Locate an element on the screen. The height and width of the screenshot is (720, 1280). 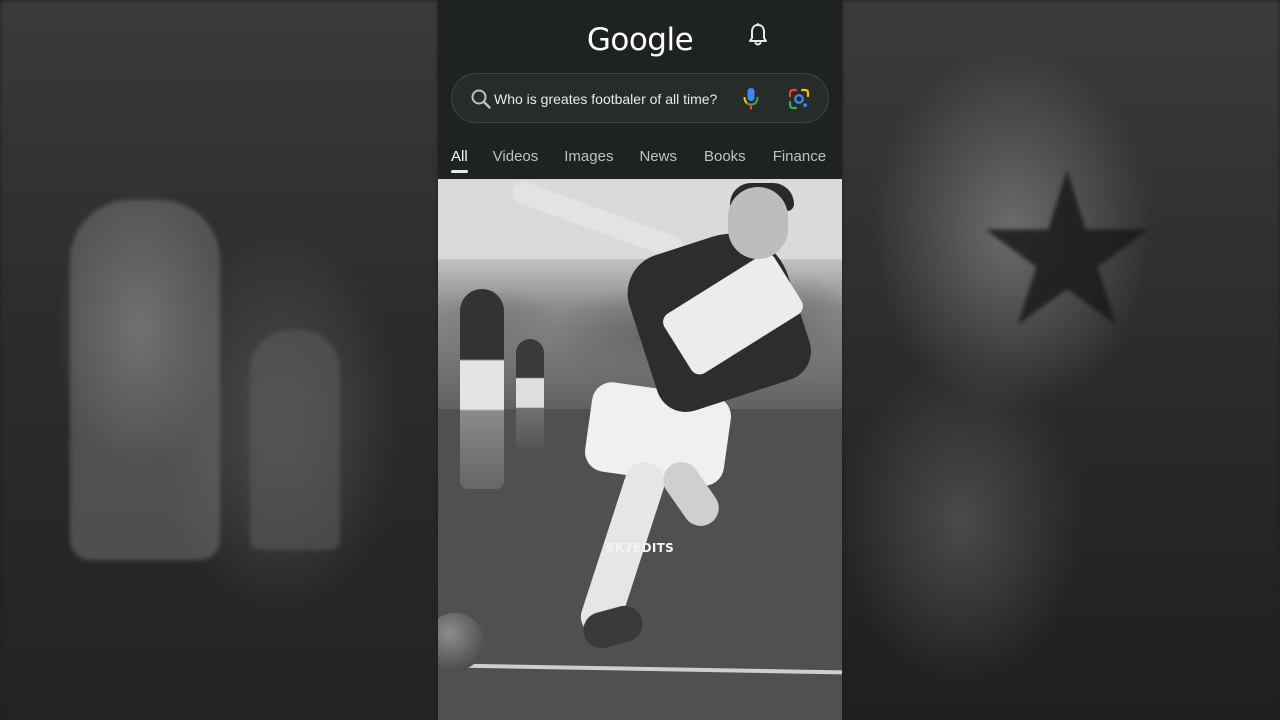
tab-news: News is located at coordinates (658, 152).